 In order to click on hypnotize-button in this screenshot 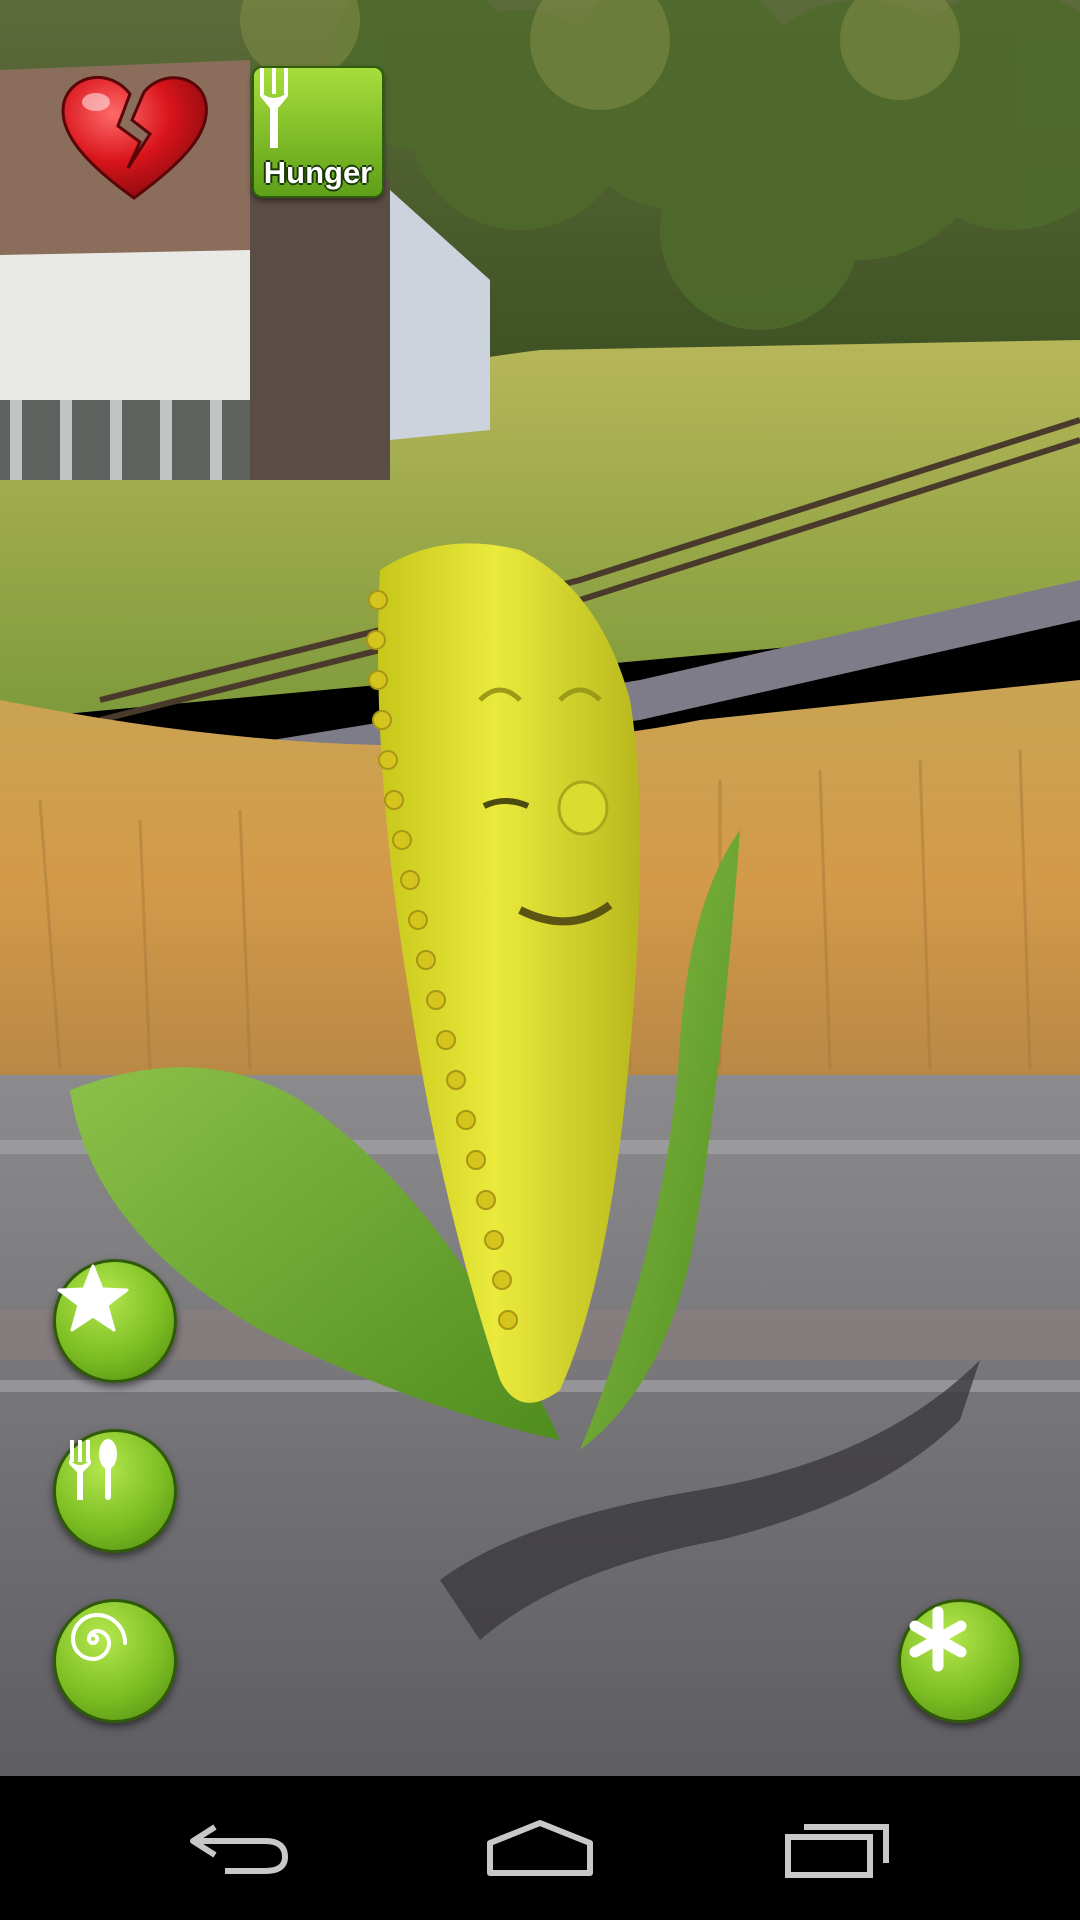, I will do `click(115, 1661)`.